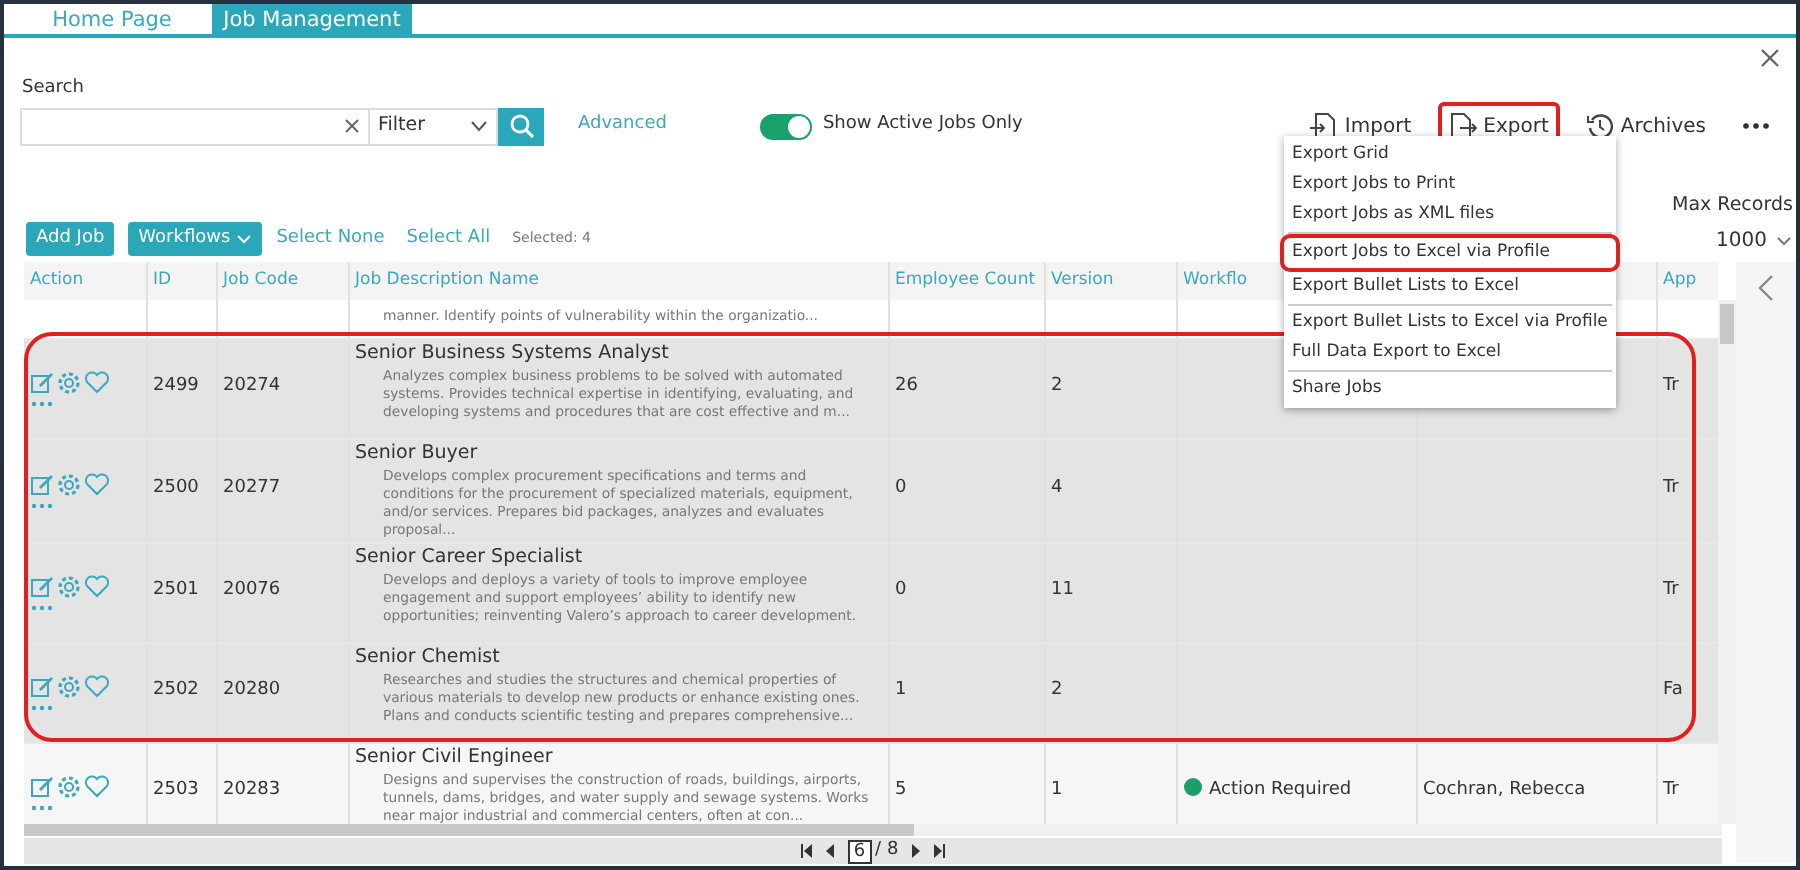  What do you see at coordinates (1732, 241) in the screenshot?
I see `max-records-select: 1000` at bounding box center [1732, 241].